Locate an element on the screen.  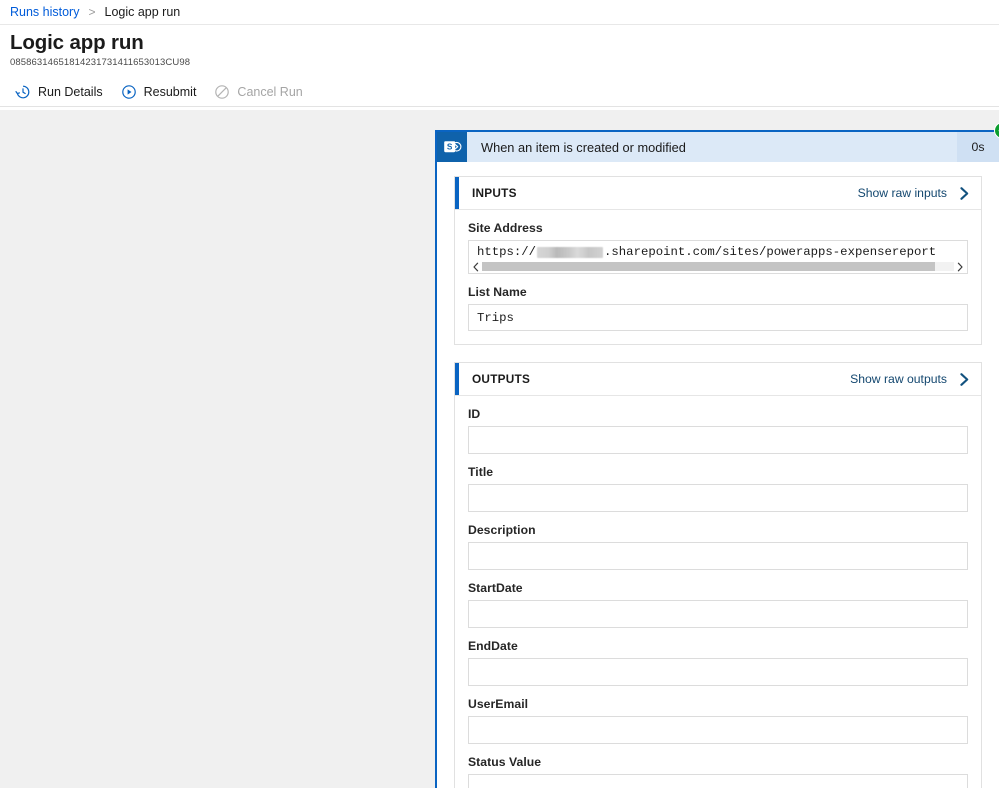
field-value-title is located at coordinates (718, 498).